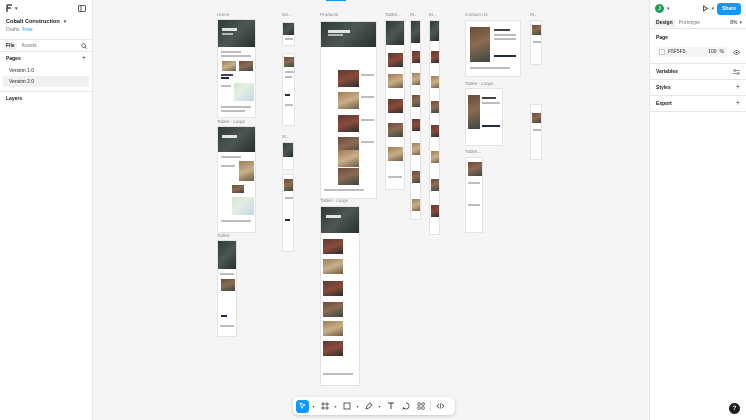 The image size is (746, 420). What do you see at coordinates (736, 71) in the screenshot?
I see `sliders-icon` at bounding box center [736, 71].